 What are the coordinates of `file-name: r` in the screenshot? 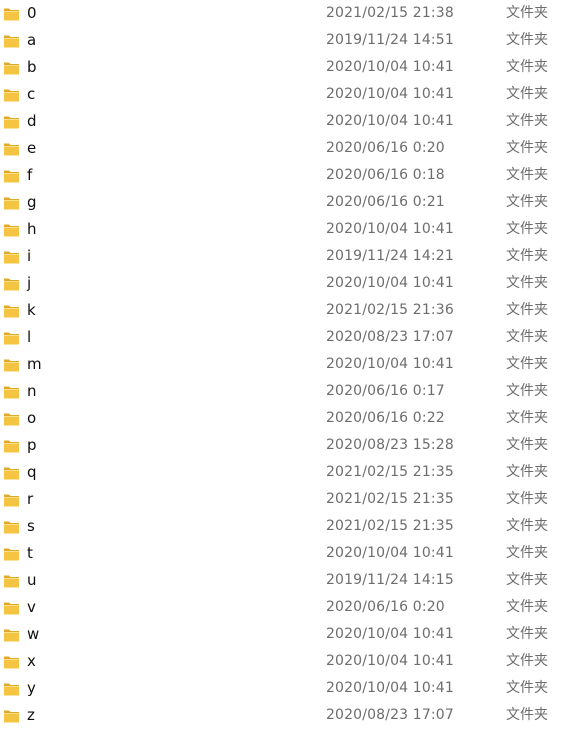 It's located at (30, 499).